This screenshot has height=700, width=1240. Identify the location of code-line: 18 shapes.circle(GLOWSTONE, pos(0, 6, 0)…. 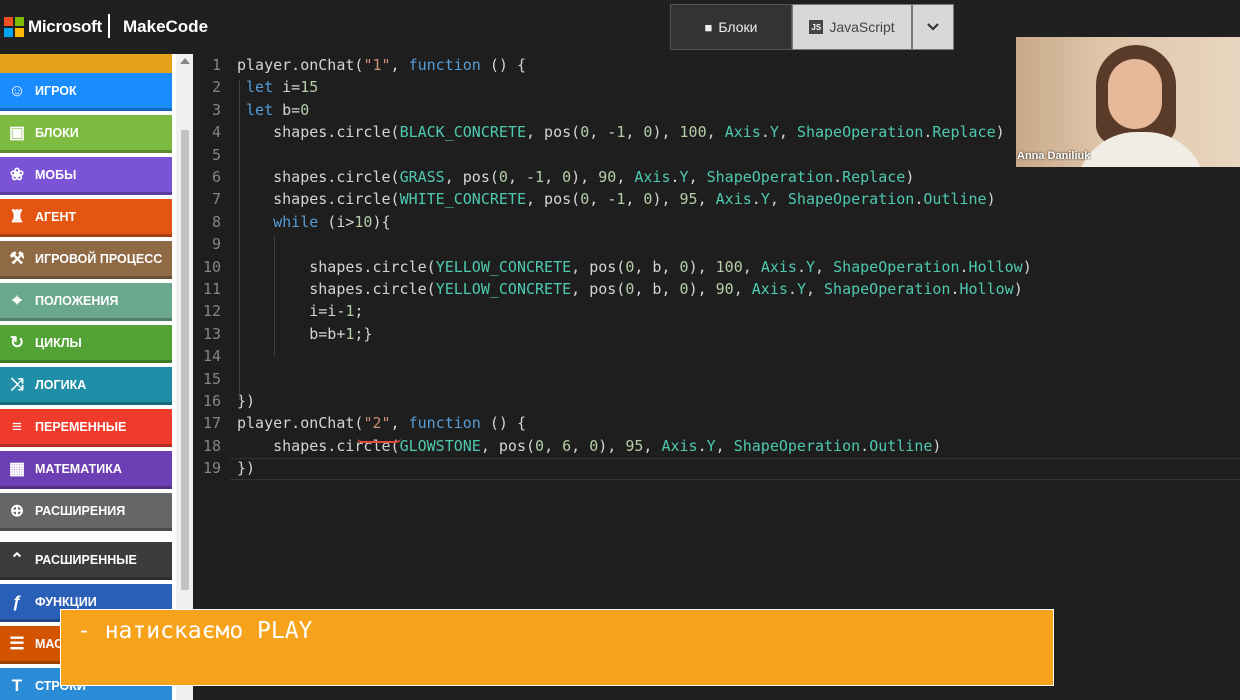
(716, 446).